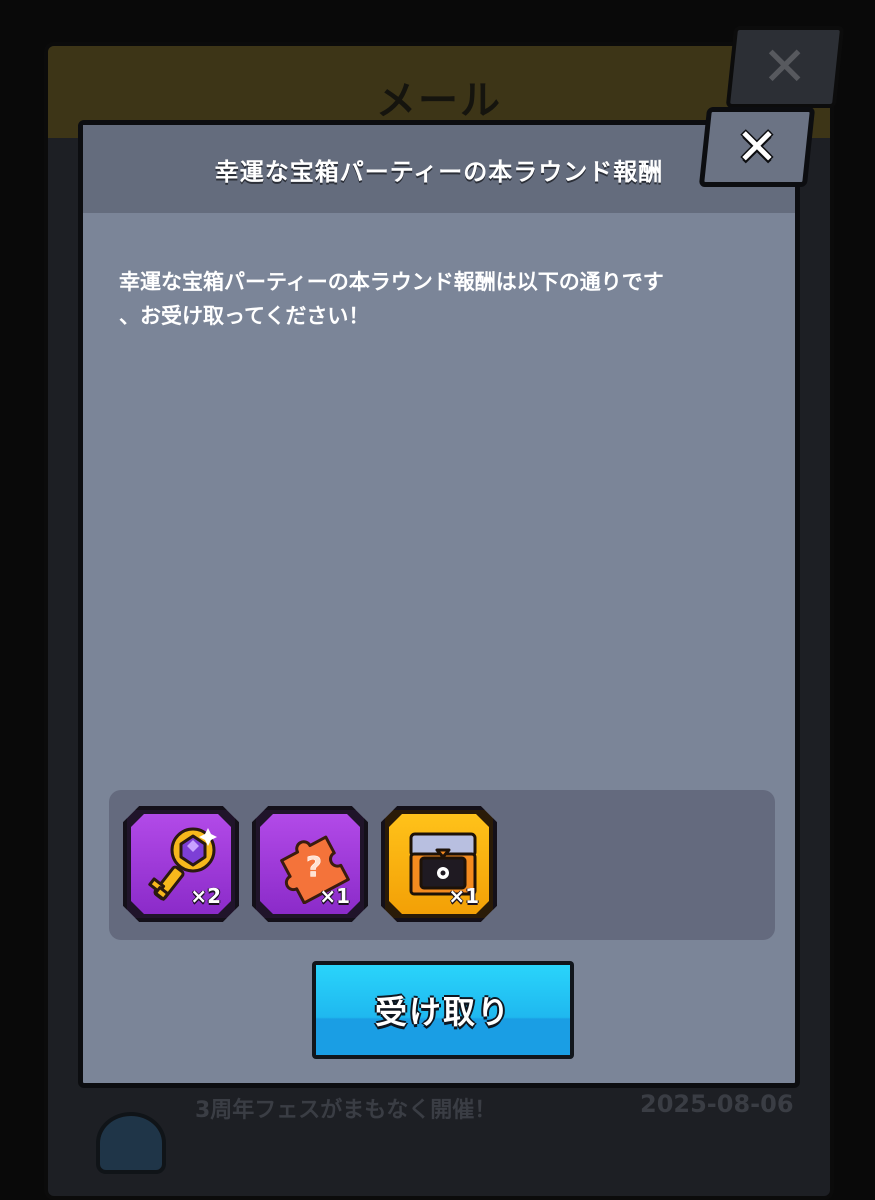 The height and width of the screenshot is (1200, 875). I want to click on dialog-message-line-1: 幸運な宝箱パーティーの本ラウンド報酬は以下の通りです, so click(391, 282).